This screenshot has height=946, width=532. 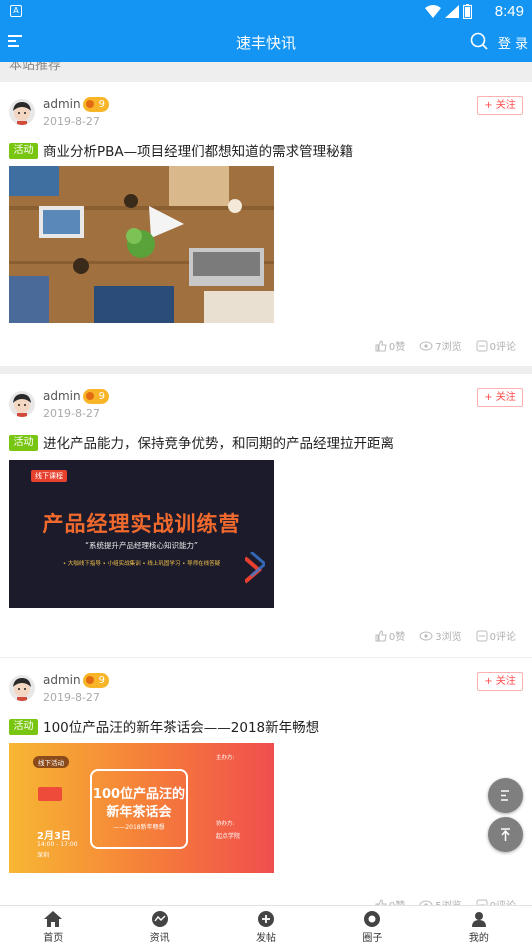 I want to click on tab-post: 发帖, so click(x=266, y=926).